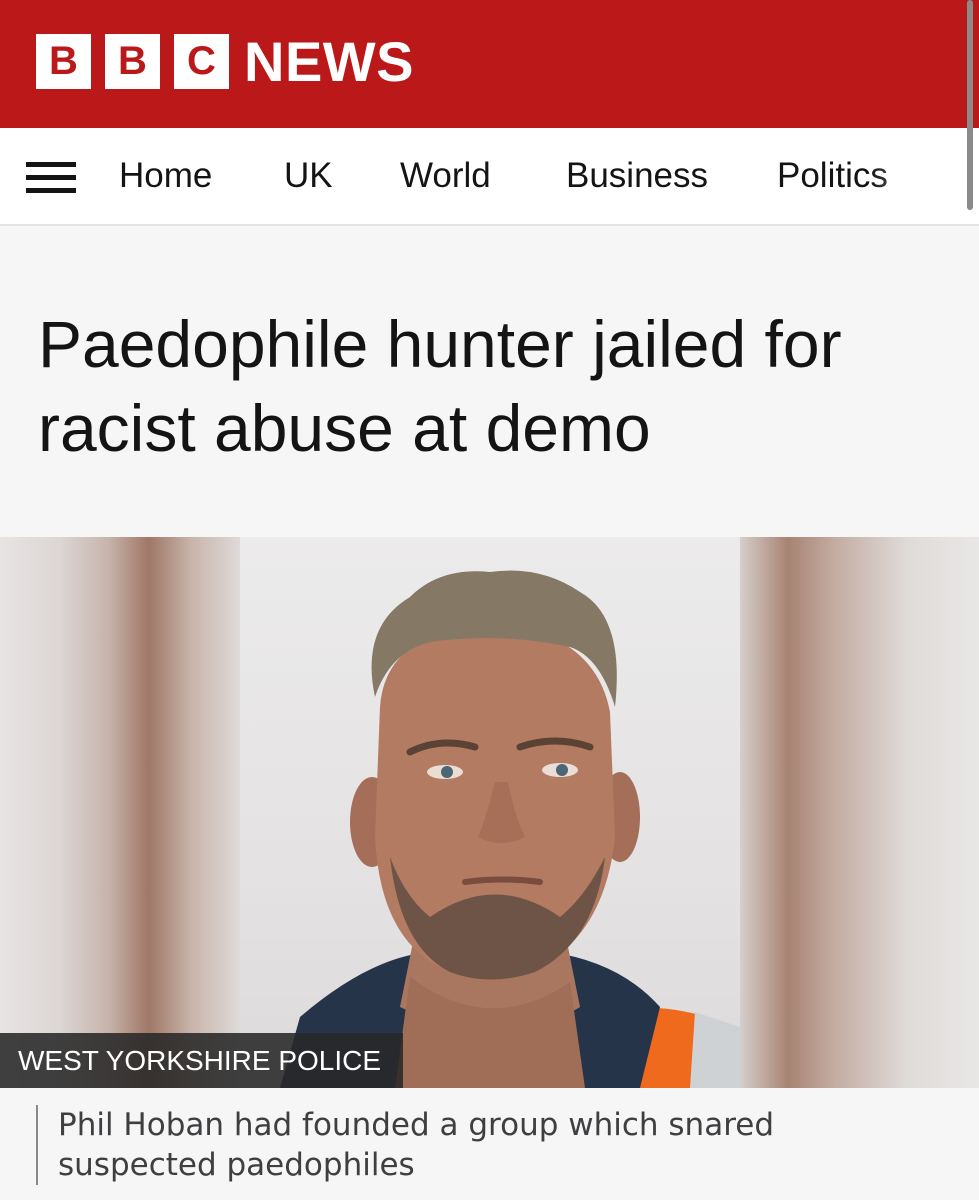 The width and height of the screenshot is (979, 1200). Describe the element at coordinates (329, 62) in the screenshot. I see `news-wordmark: NEWS` at that location.